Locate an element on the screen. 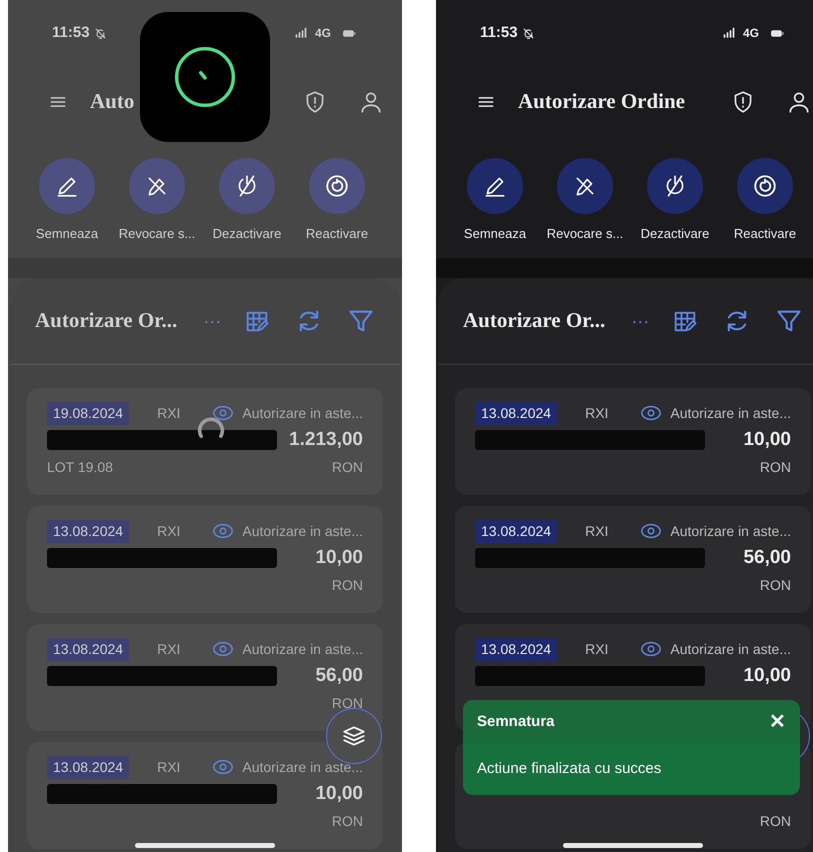 This screenshot has width=813, height=852. toast-title: Semnatura is located at coordinates (516, 722).